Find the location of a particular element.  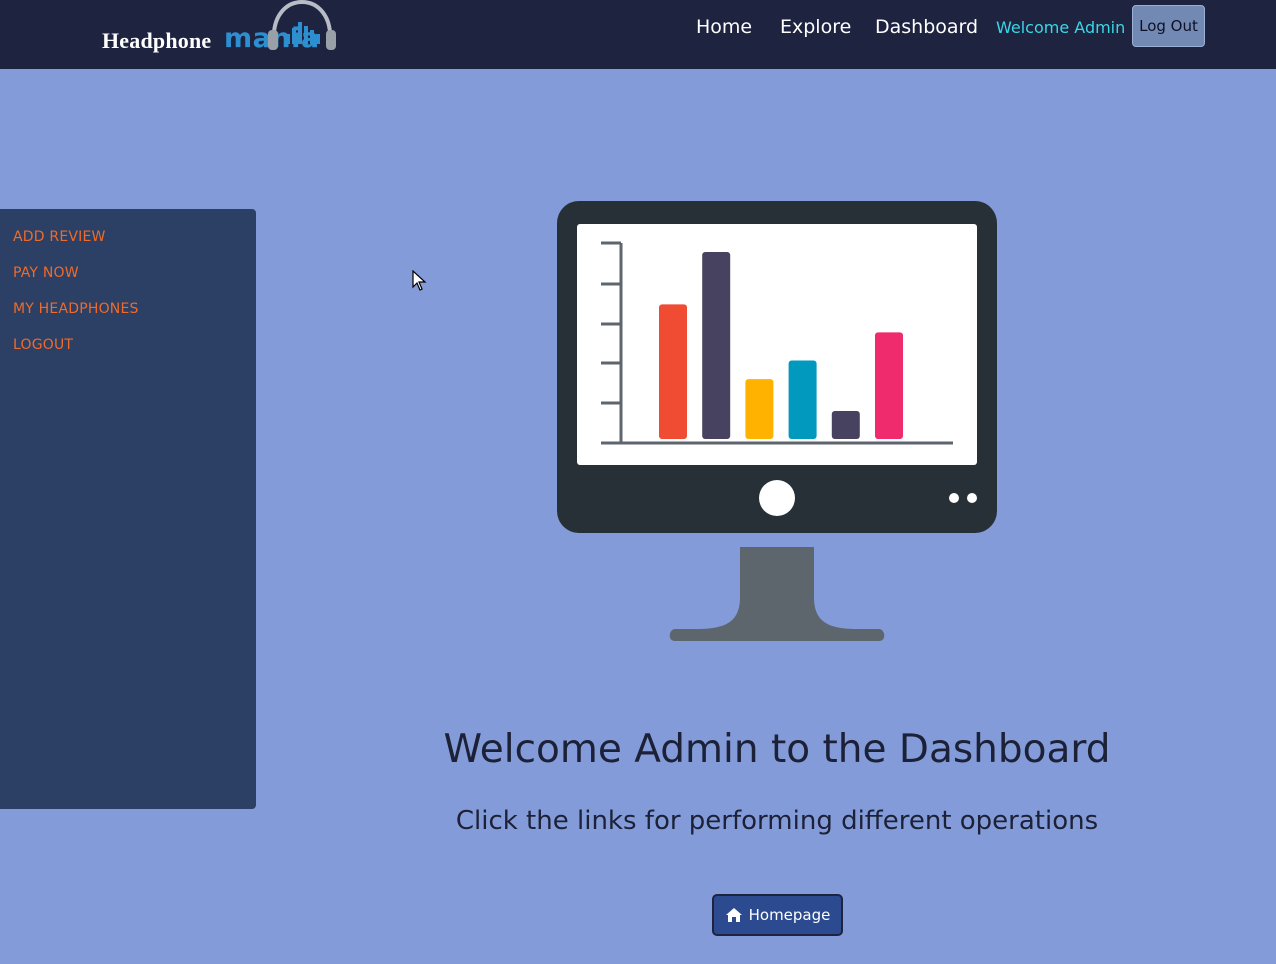

logo-text-headphone: Headphone is located at coordinates (157, 40).